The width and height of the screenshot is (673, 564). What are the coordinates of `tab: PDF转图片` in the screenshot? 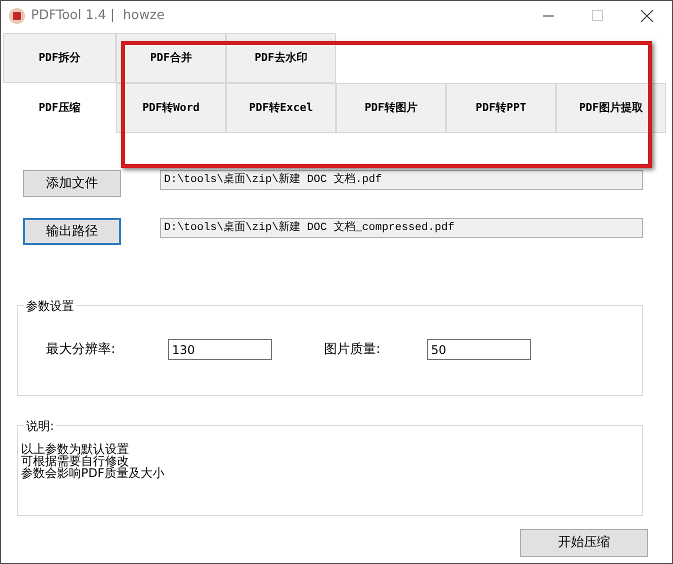 It's located at (391, 108).